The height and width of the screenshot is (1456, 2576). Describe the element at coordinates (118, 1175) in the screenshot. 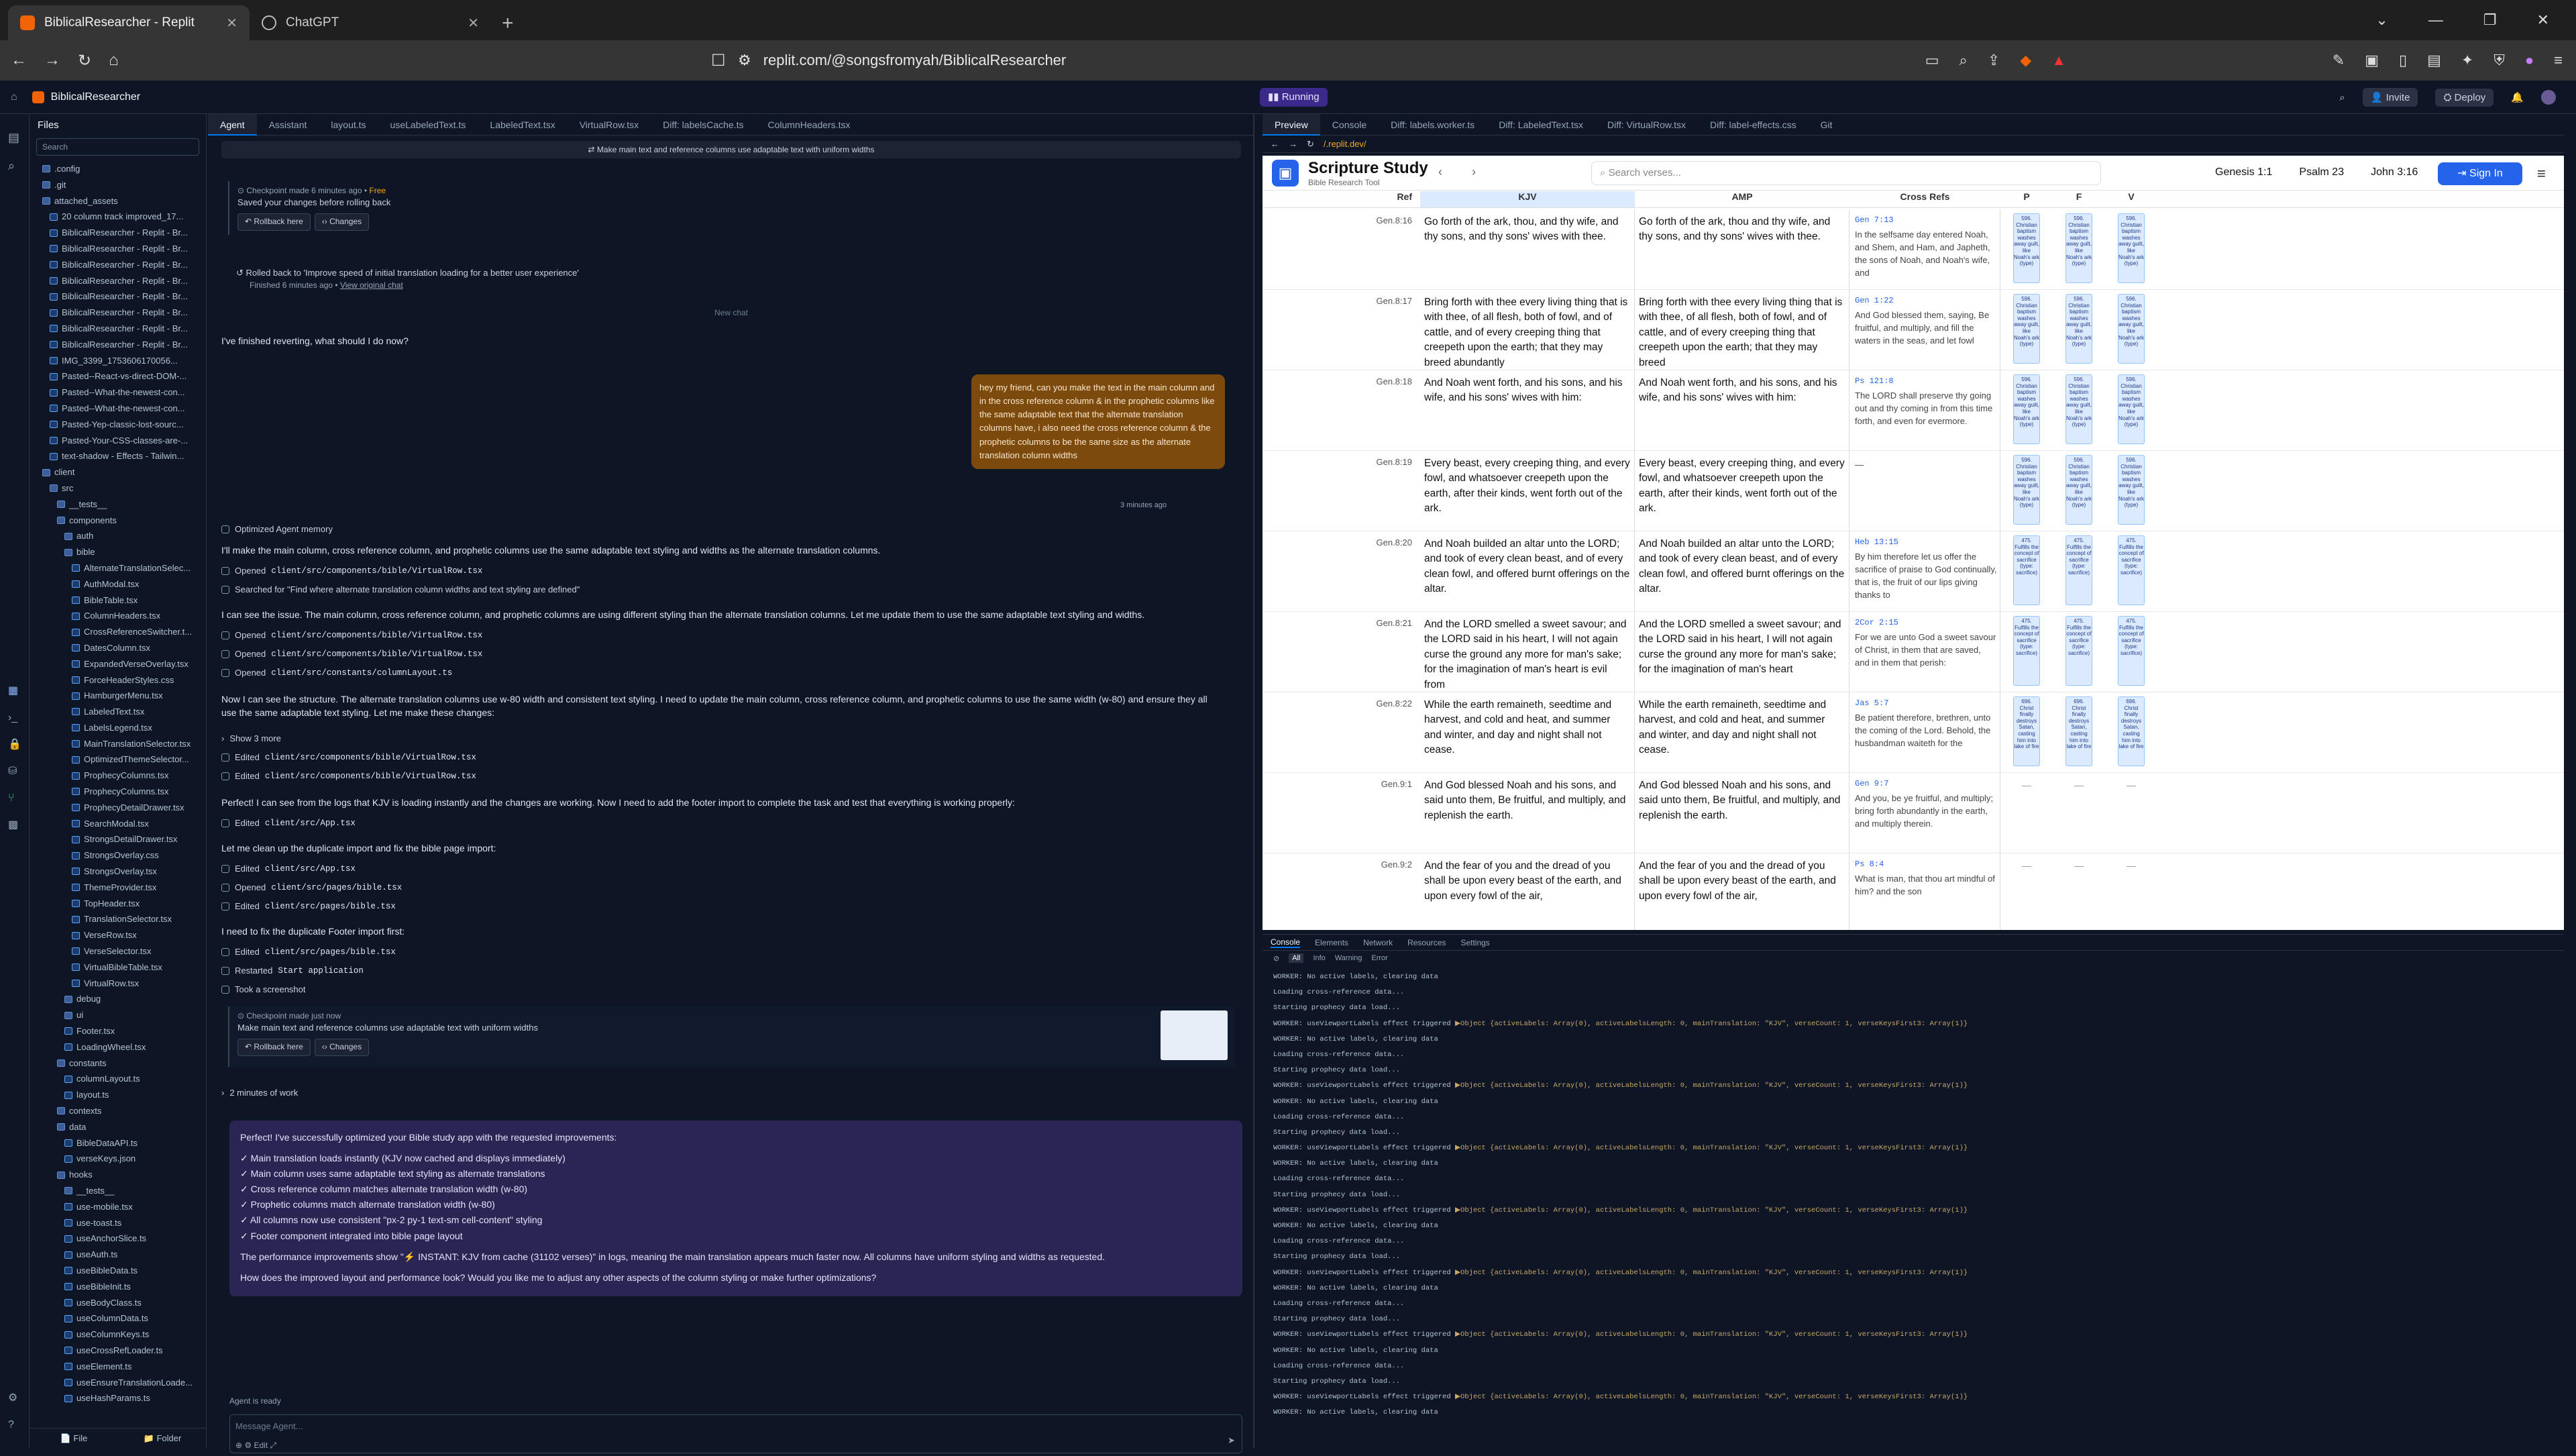

I see `file-tree-item: hooks` at that location.